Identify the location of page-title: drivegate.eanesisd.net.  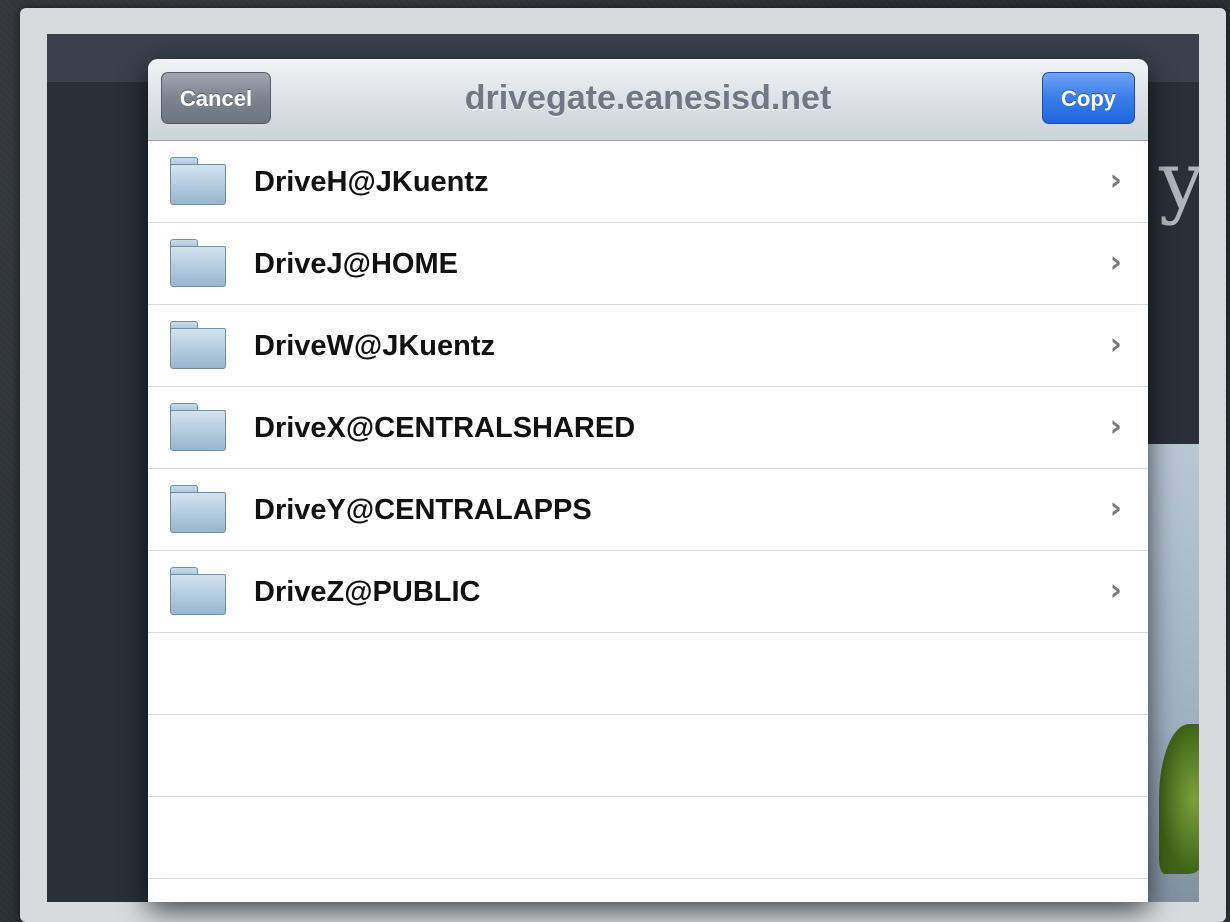
(648, 98).